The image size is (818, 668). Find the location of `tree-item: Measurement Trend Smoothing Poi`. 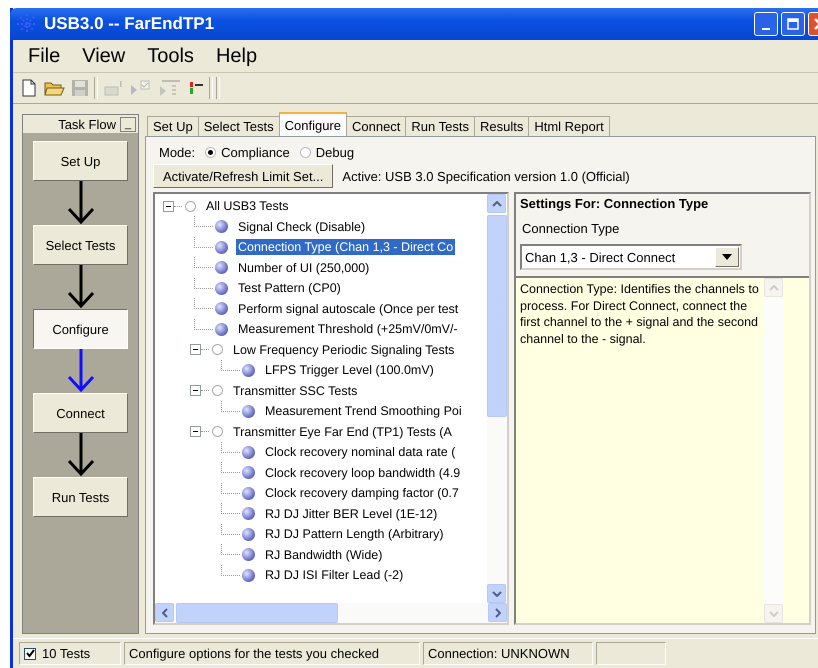

tree-item: Measurement Trend Smoothing Poi is located at coordinates (363, 411).